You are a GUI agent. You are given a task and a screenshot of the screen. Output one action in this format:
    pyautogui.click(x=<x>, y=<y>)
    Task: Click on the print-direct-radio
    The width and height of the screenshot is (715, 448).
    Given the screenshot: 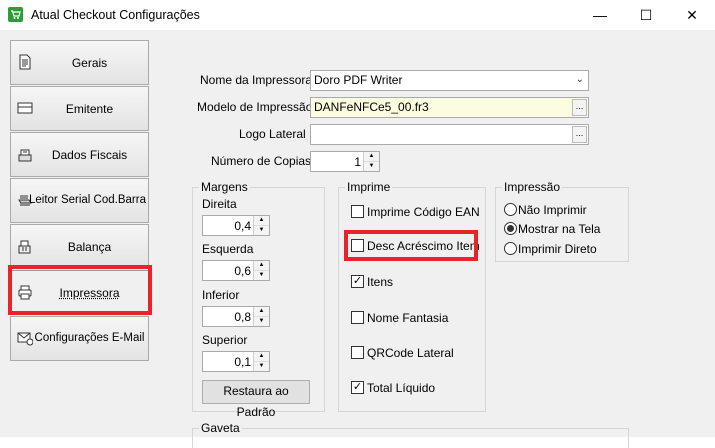 What is the action you would take?
    pyautogui.click(x=510, y=248)
    